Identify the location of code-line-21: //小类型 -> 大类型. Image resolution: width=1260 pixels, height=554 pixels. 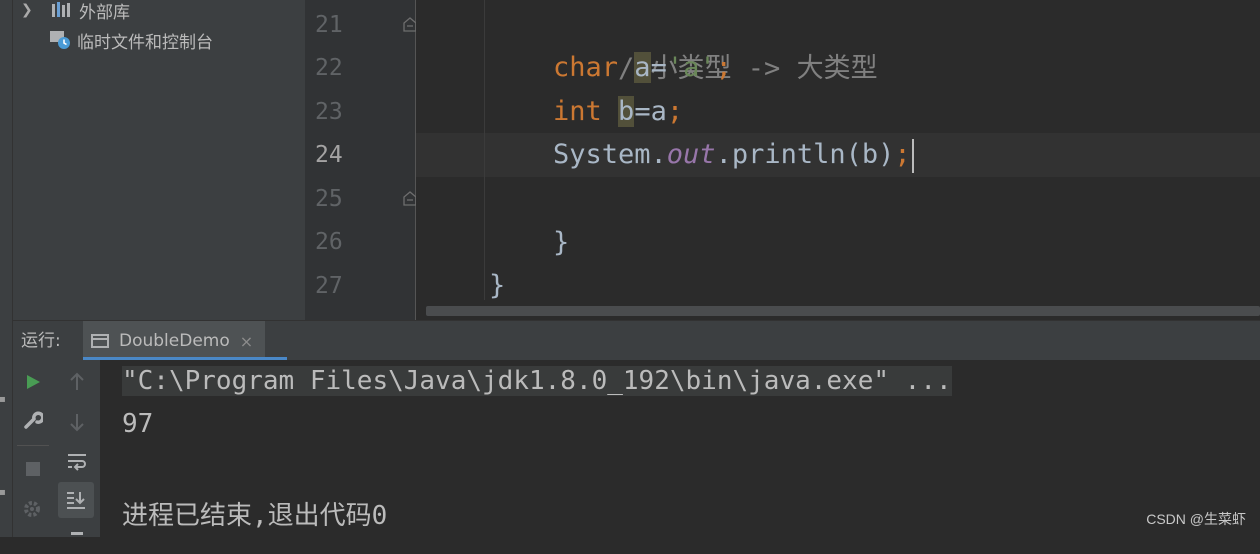
(715, 43).